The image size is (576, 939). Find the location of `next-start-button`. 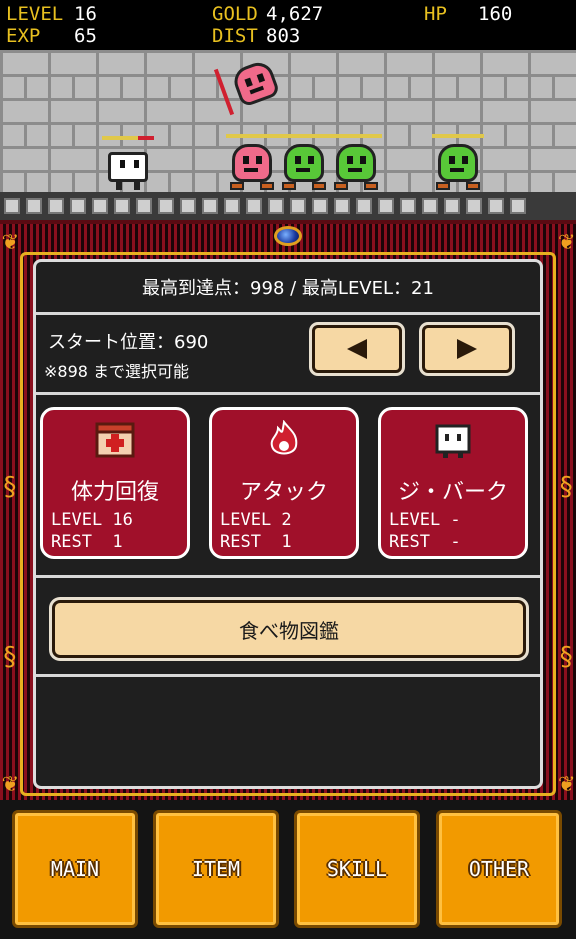

next-start-button is located at coordinates (467, 349).